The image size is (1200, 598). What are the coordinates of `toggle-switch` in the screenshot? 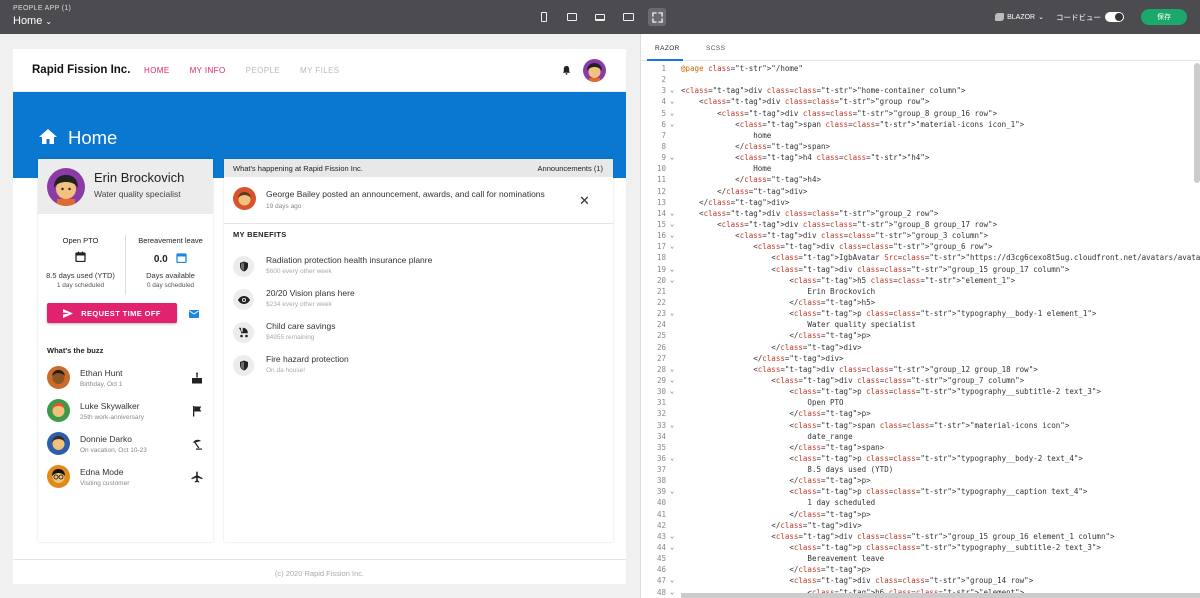 It's located at (1114, 17).